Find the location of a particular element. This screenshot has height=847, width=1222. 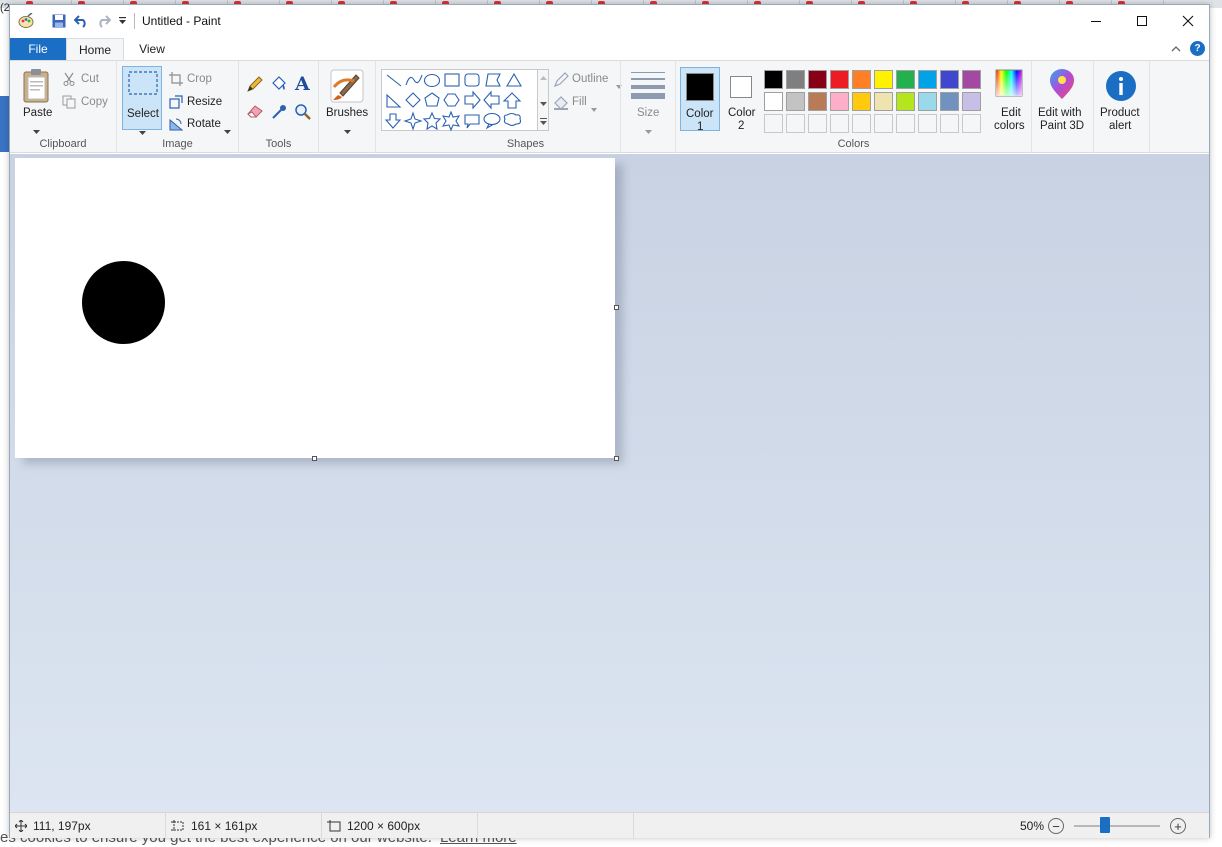

cut-icon is located at coordinates (69, 80).